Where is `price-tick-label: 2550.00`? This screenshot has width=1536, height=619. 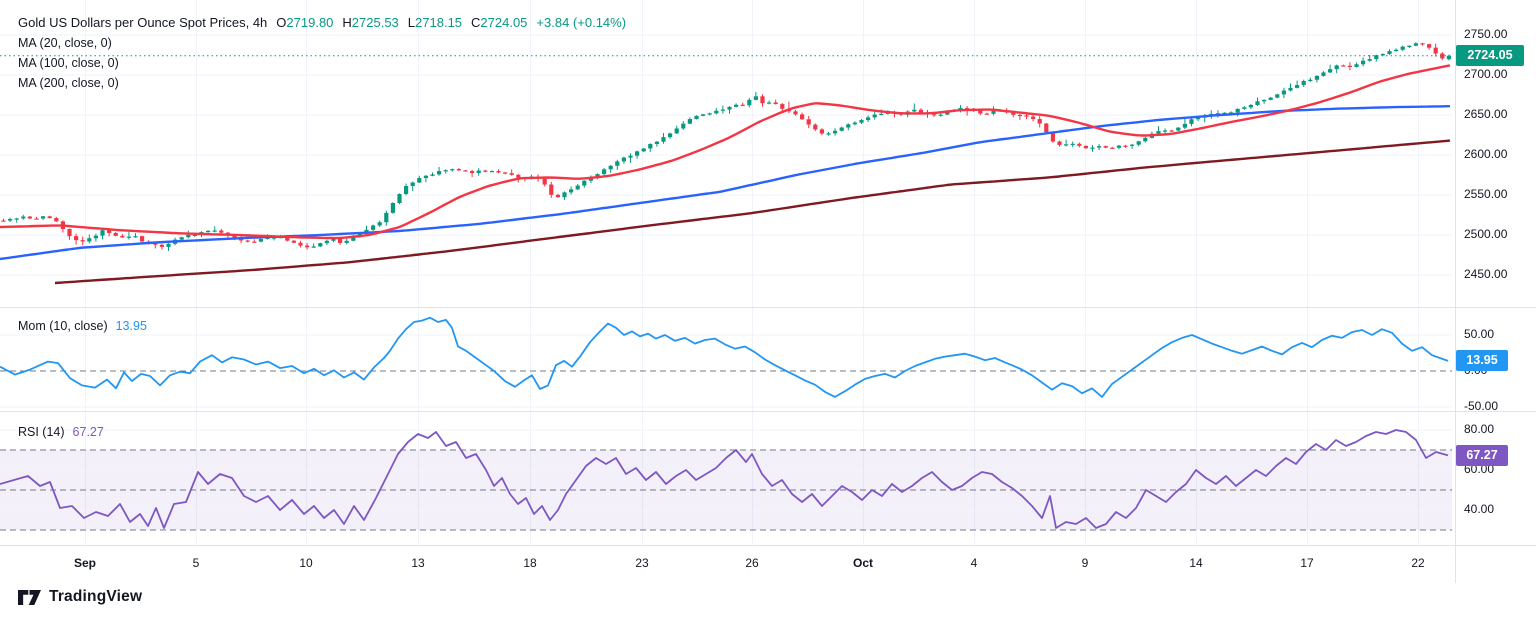 price-tick-label: 2550.00 is located at coordinates (1486, 194).